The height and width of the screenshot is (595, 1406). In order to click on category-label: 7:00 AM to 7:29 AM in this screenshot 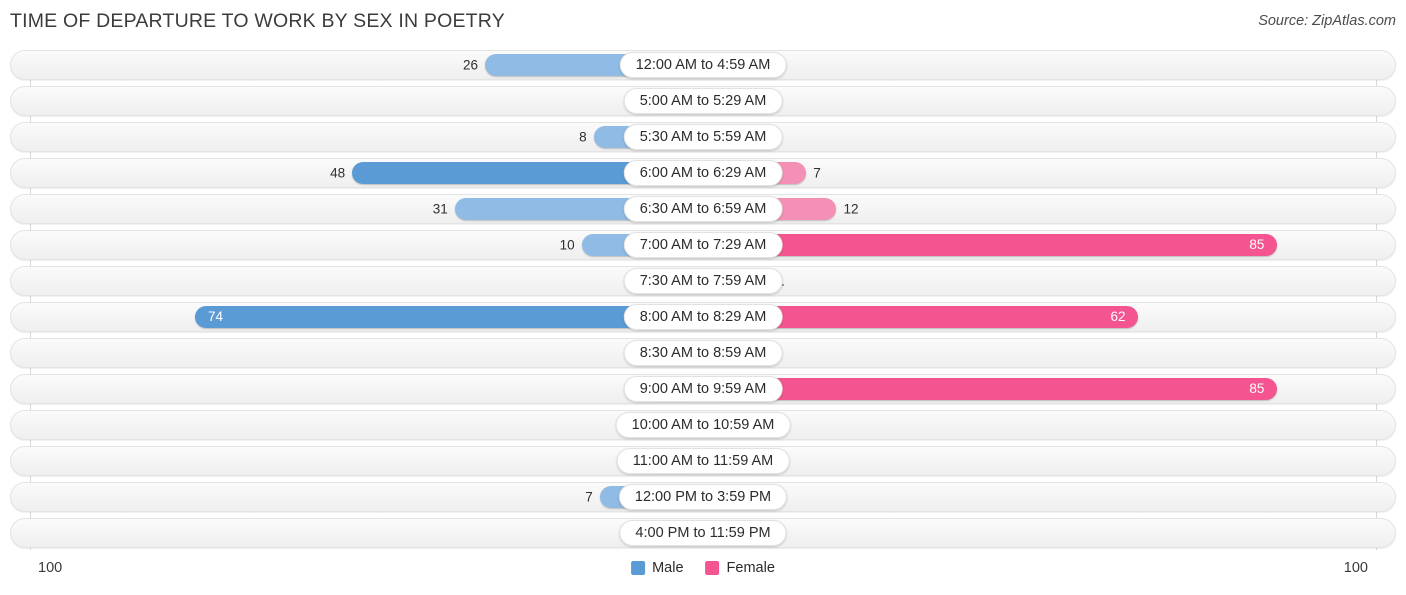, I will do `click(703, 245)`.